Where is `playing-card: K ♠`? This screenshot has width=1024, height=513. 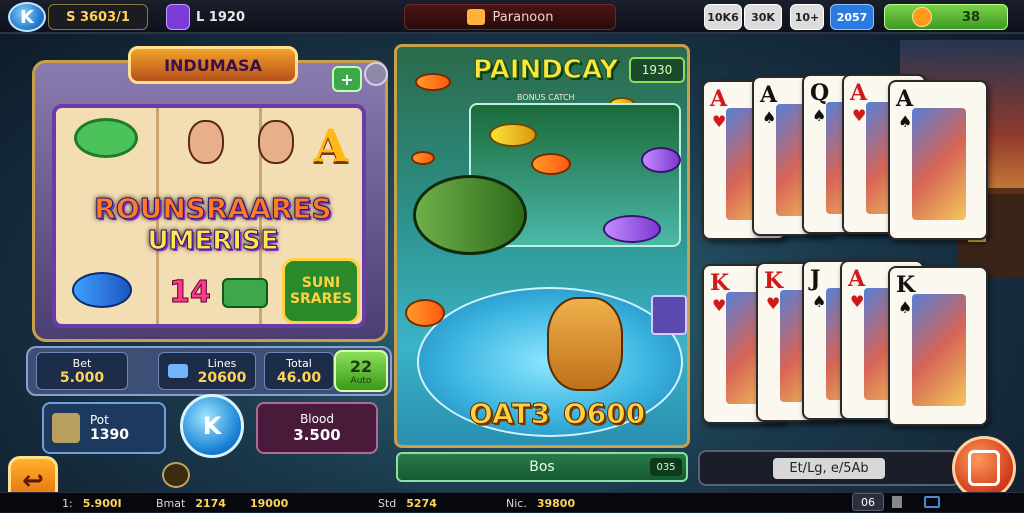
playing-card: K ♠ is located at coordinates (938, 346).